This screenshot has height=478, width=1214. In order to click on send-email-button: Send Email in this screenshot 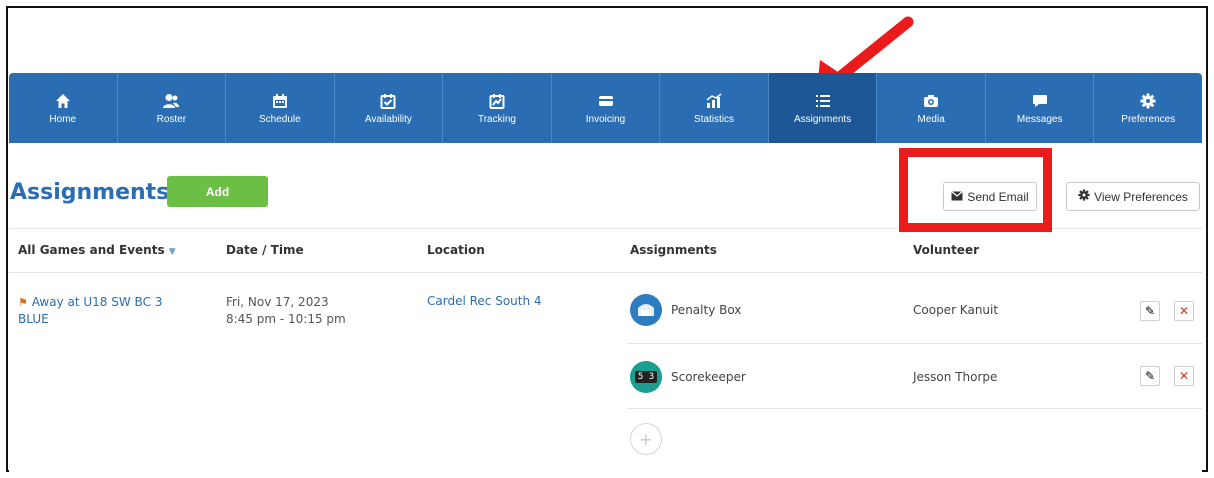, I will do `click(990, 196)`.